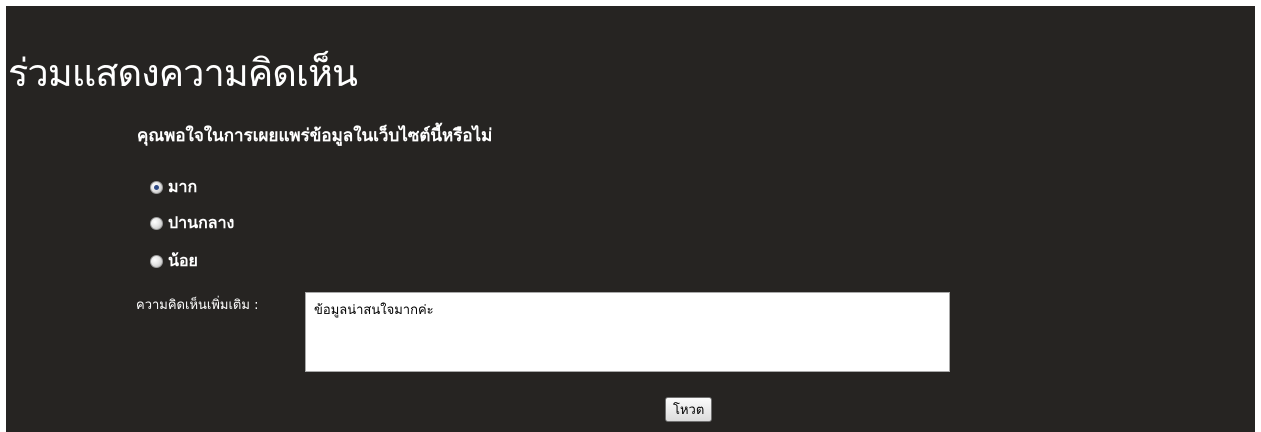  I want to click on option-little: น้อย, so click(174, 261).